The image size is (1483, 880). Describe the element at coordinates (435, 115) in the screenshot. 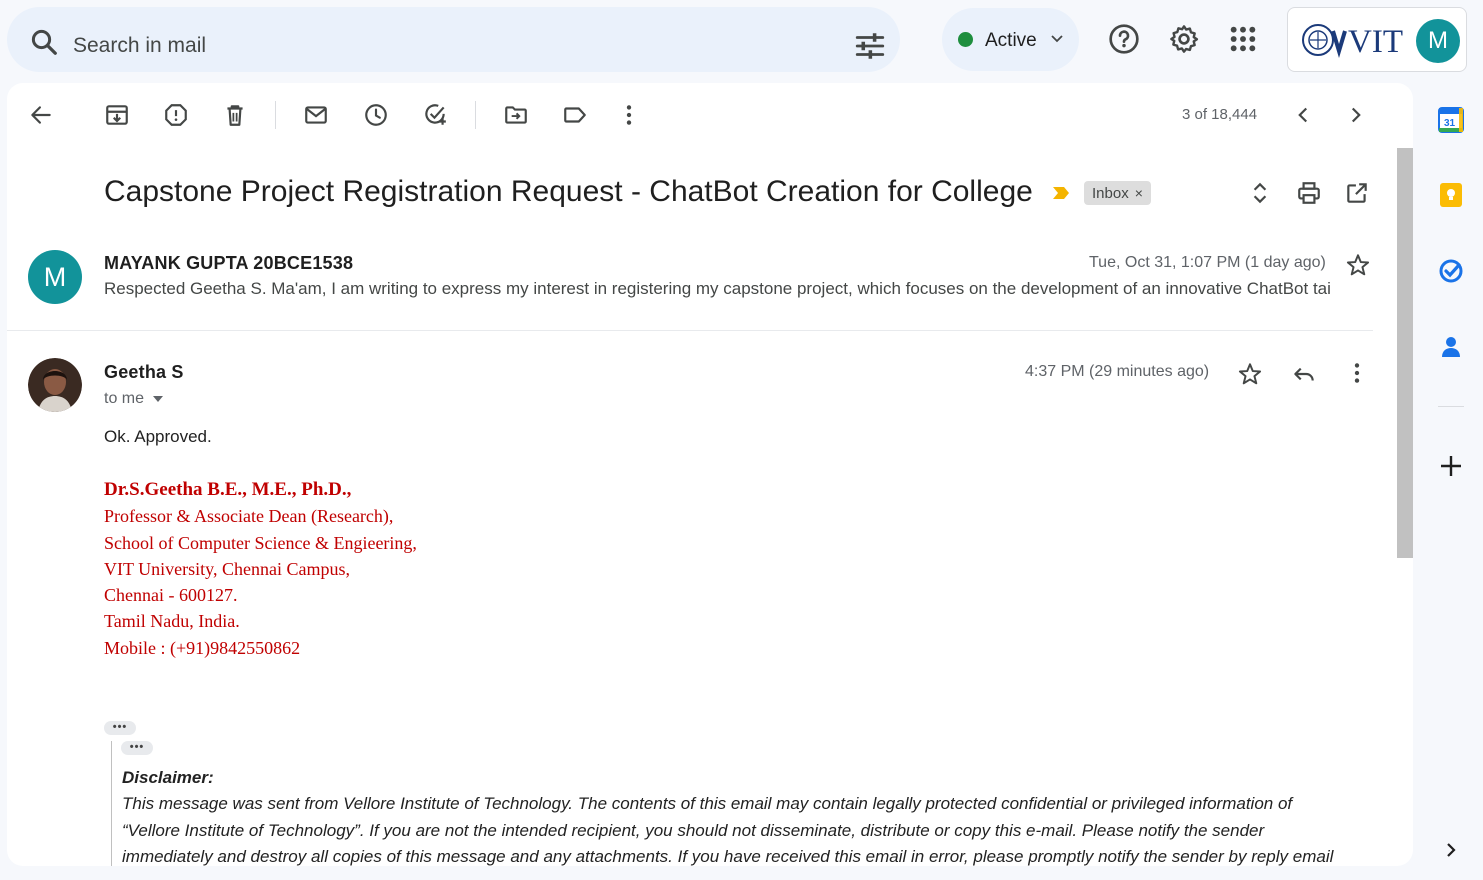

I see `add-to-tasks-icon` at that location.